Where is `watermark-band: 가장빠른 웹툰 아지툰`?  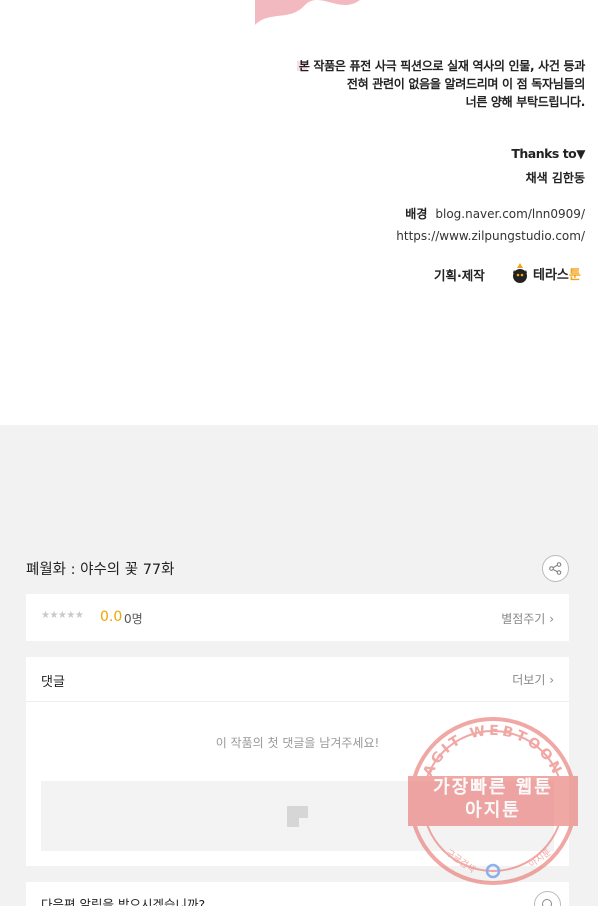 watermark-band: 가장빠른 웹툰 아지툰 is located at coordinates (493, 801).